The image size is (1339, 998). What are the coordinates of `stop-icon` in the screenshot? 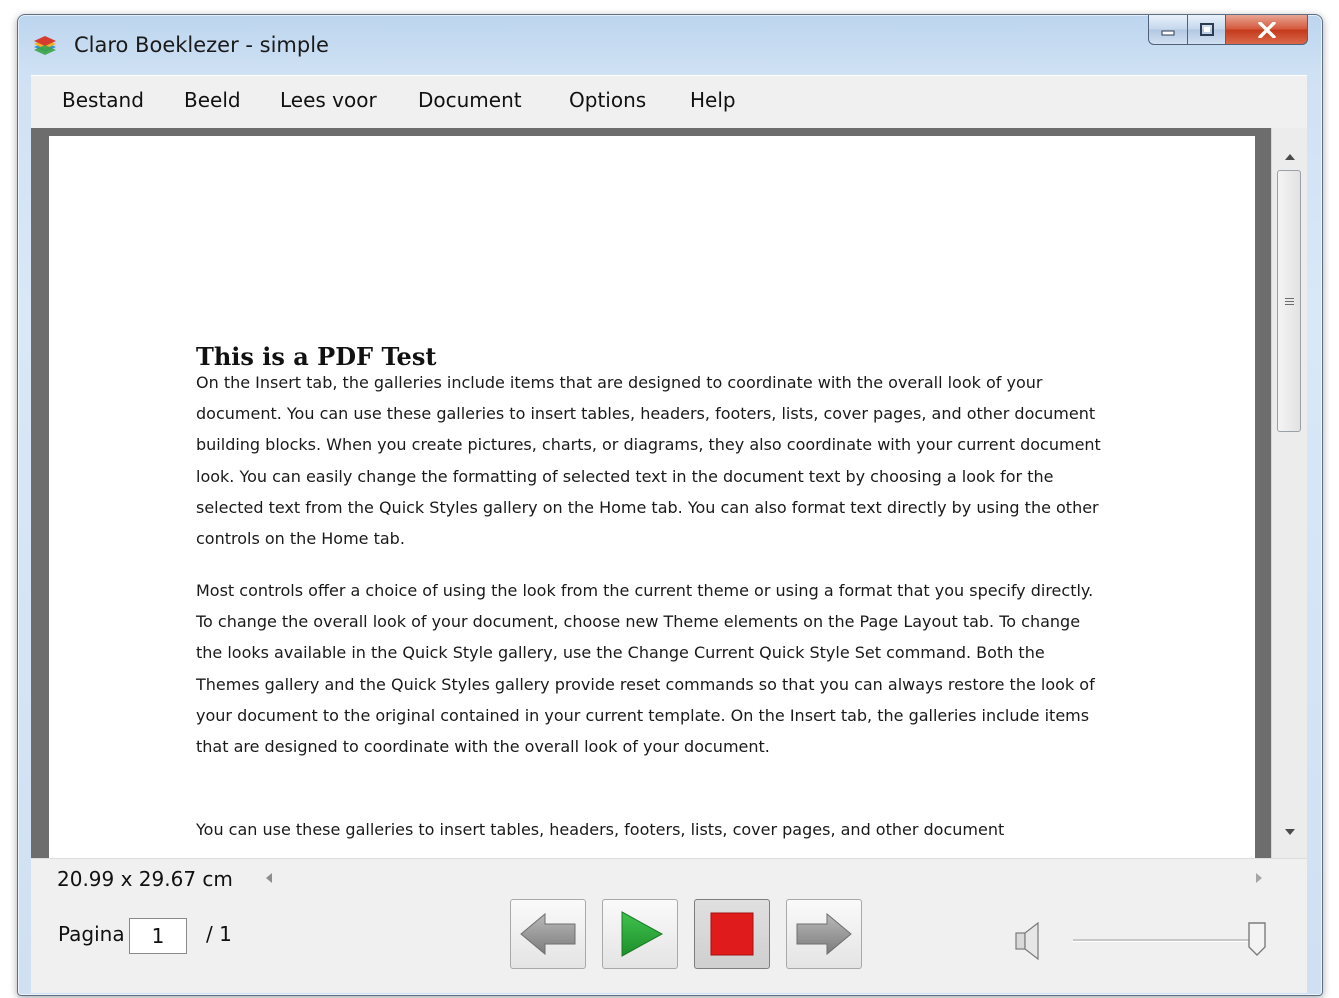 It's located at (732, 934).